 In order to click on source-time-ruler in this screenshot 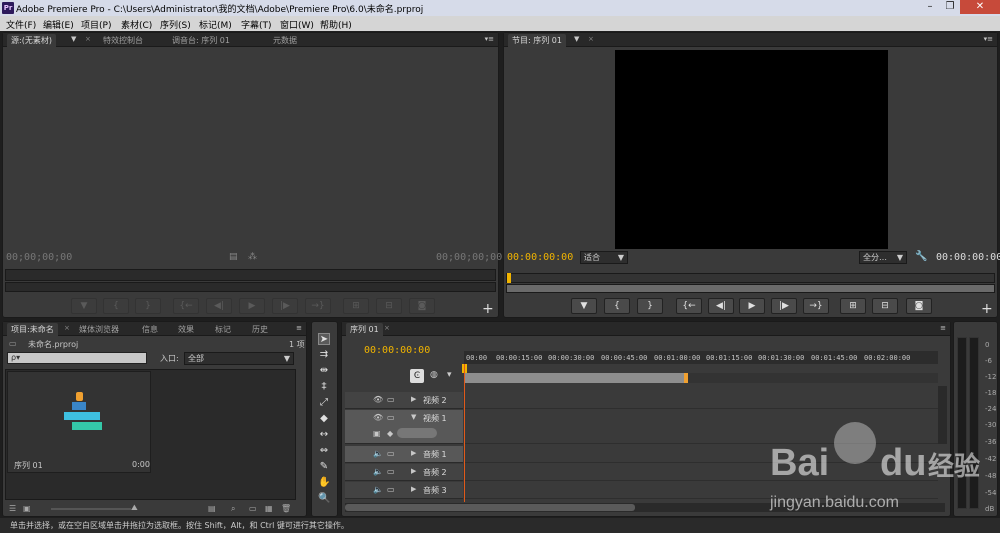, I will do `click(250, 275)`.